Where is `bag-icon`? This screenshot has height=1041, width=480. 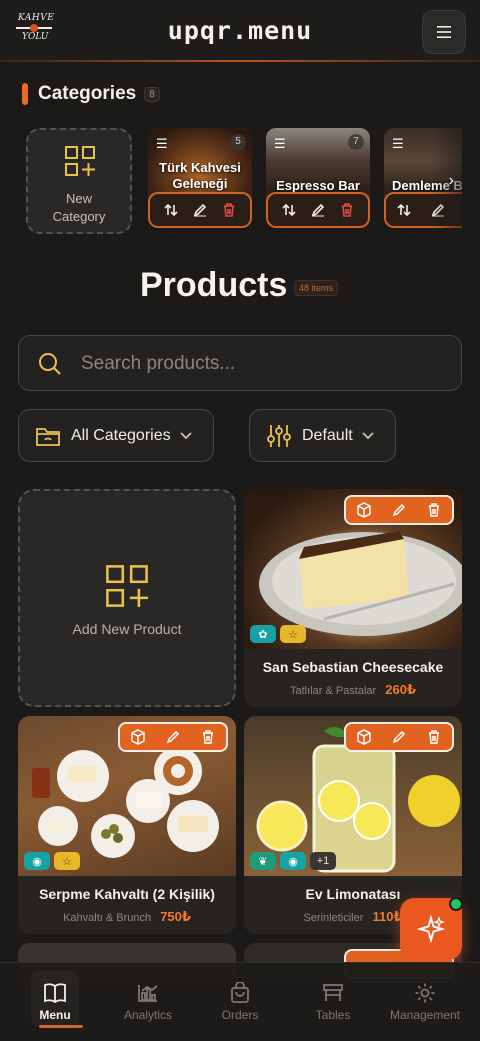 bag-icon is located at coordinates (240, 993).